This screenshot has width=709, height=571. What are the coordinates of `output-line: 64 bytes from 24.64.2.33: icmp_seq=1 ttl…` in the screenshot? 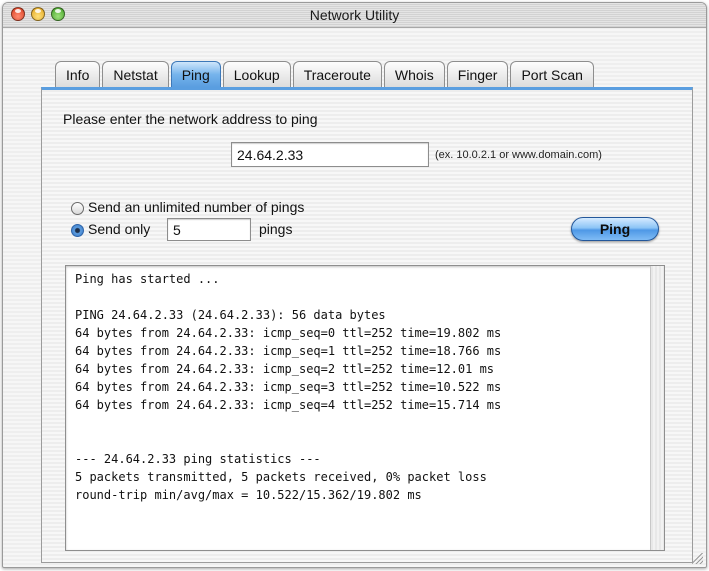 It's located at (288, 351).